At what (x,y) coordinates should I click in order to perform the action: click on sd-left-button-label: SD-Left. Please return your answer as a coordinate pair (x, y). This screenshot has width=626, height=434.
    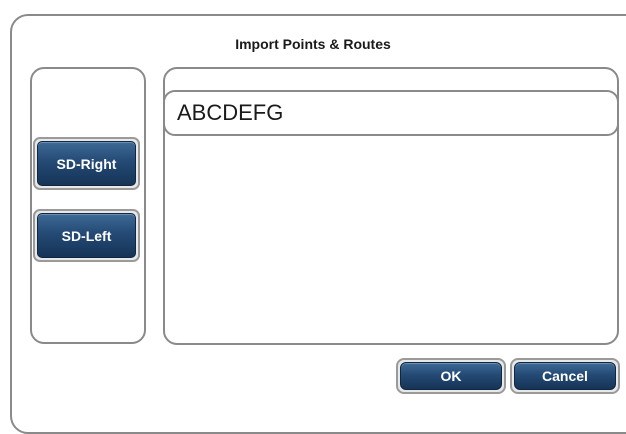
    Looking at the image, I should click on (86, 235).